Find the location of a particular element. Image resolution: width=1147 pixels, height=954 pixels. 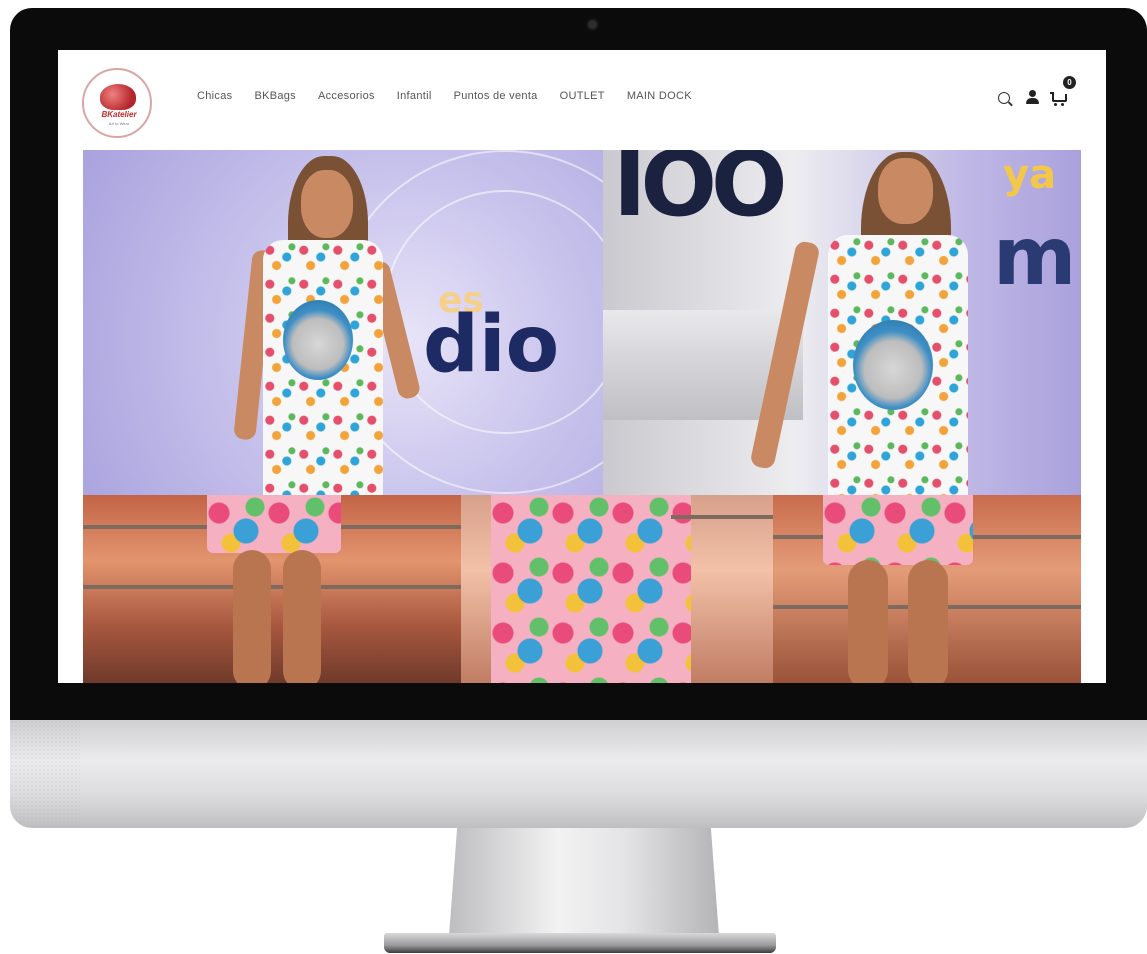

monitor-stand-base is located at coordinates (580, 943).